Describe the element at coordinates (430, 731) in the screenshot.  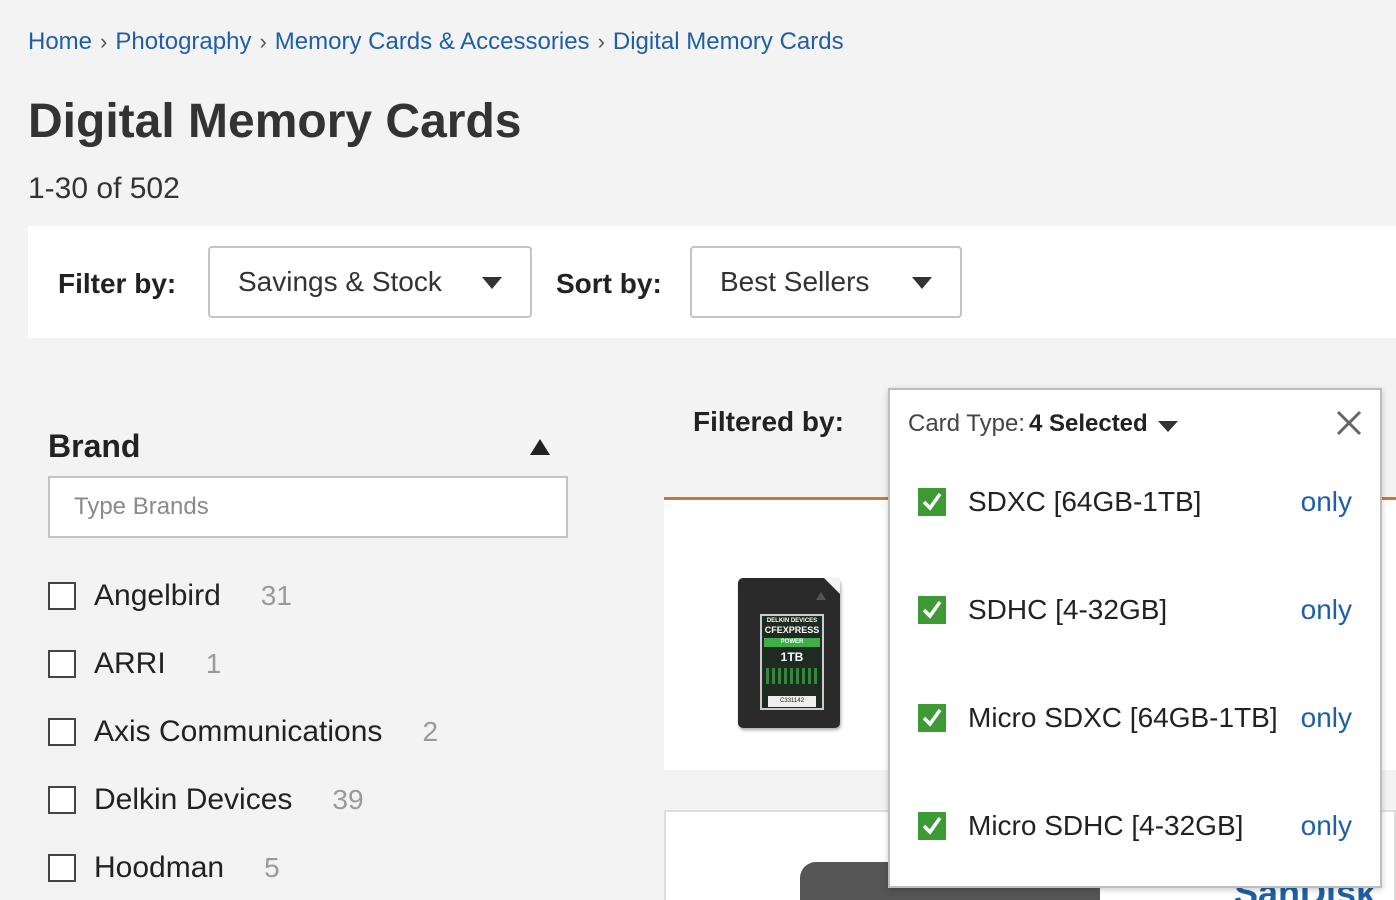
I see `brand-count: 2` at that location.